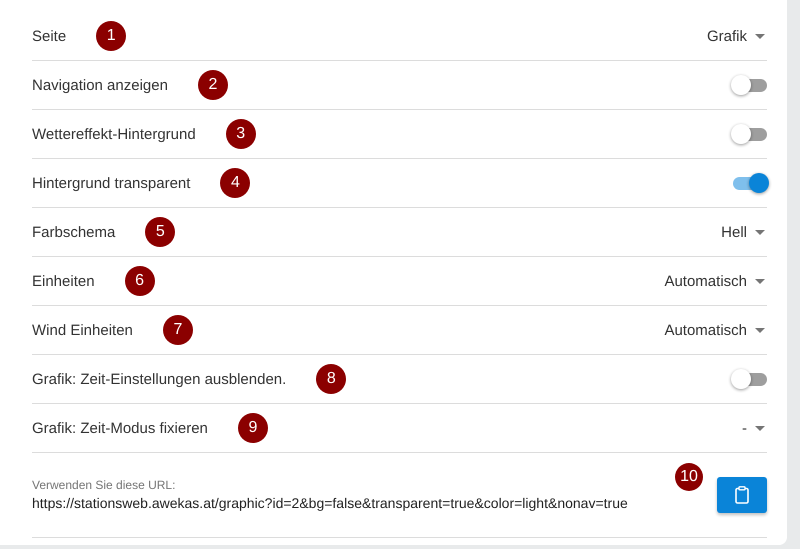  I want to click on copy-button, so click(742, 495).